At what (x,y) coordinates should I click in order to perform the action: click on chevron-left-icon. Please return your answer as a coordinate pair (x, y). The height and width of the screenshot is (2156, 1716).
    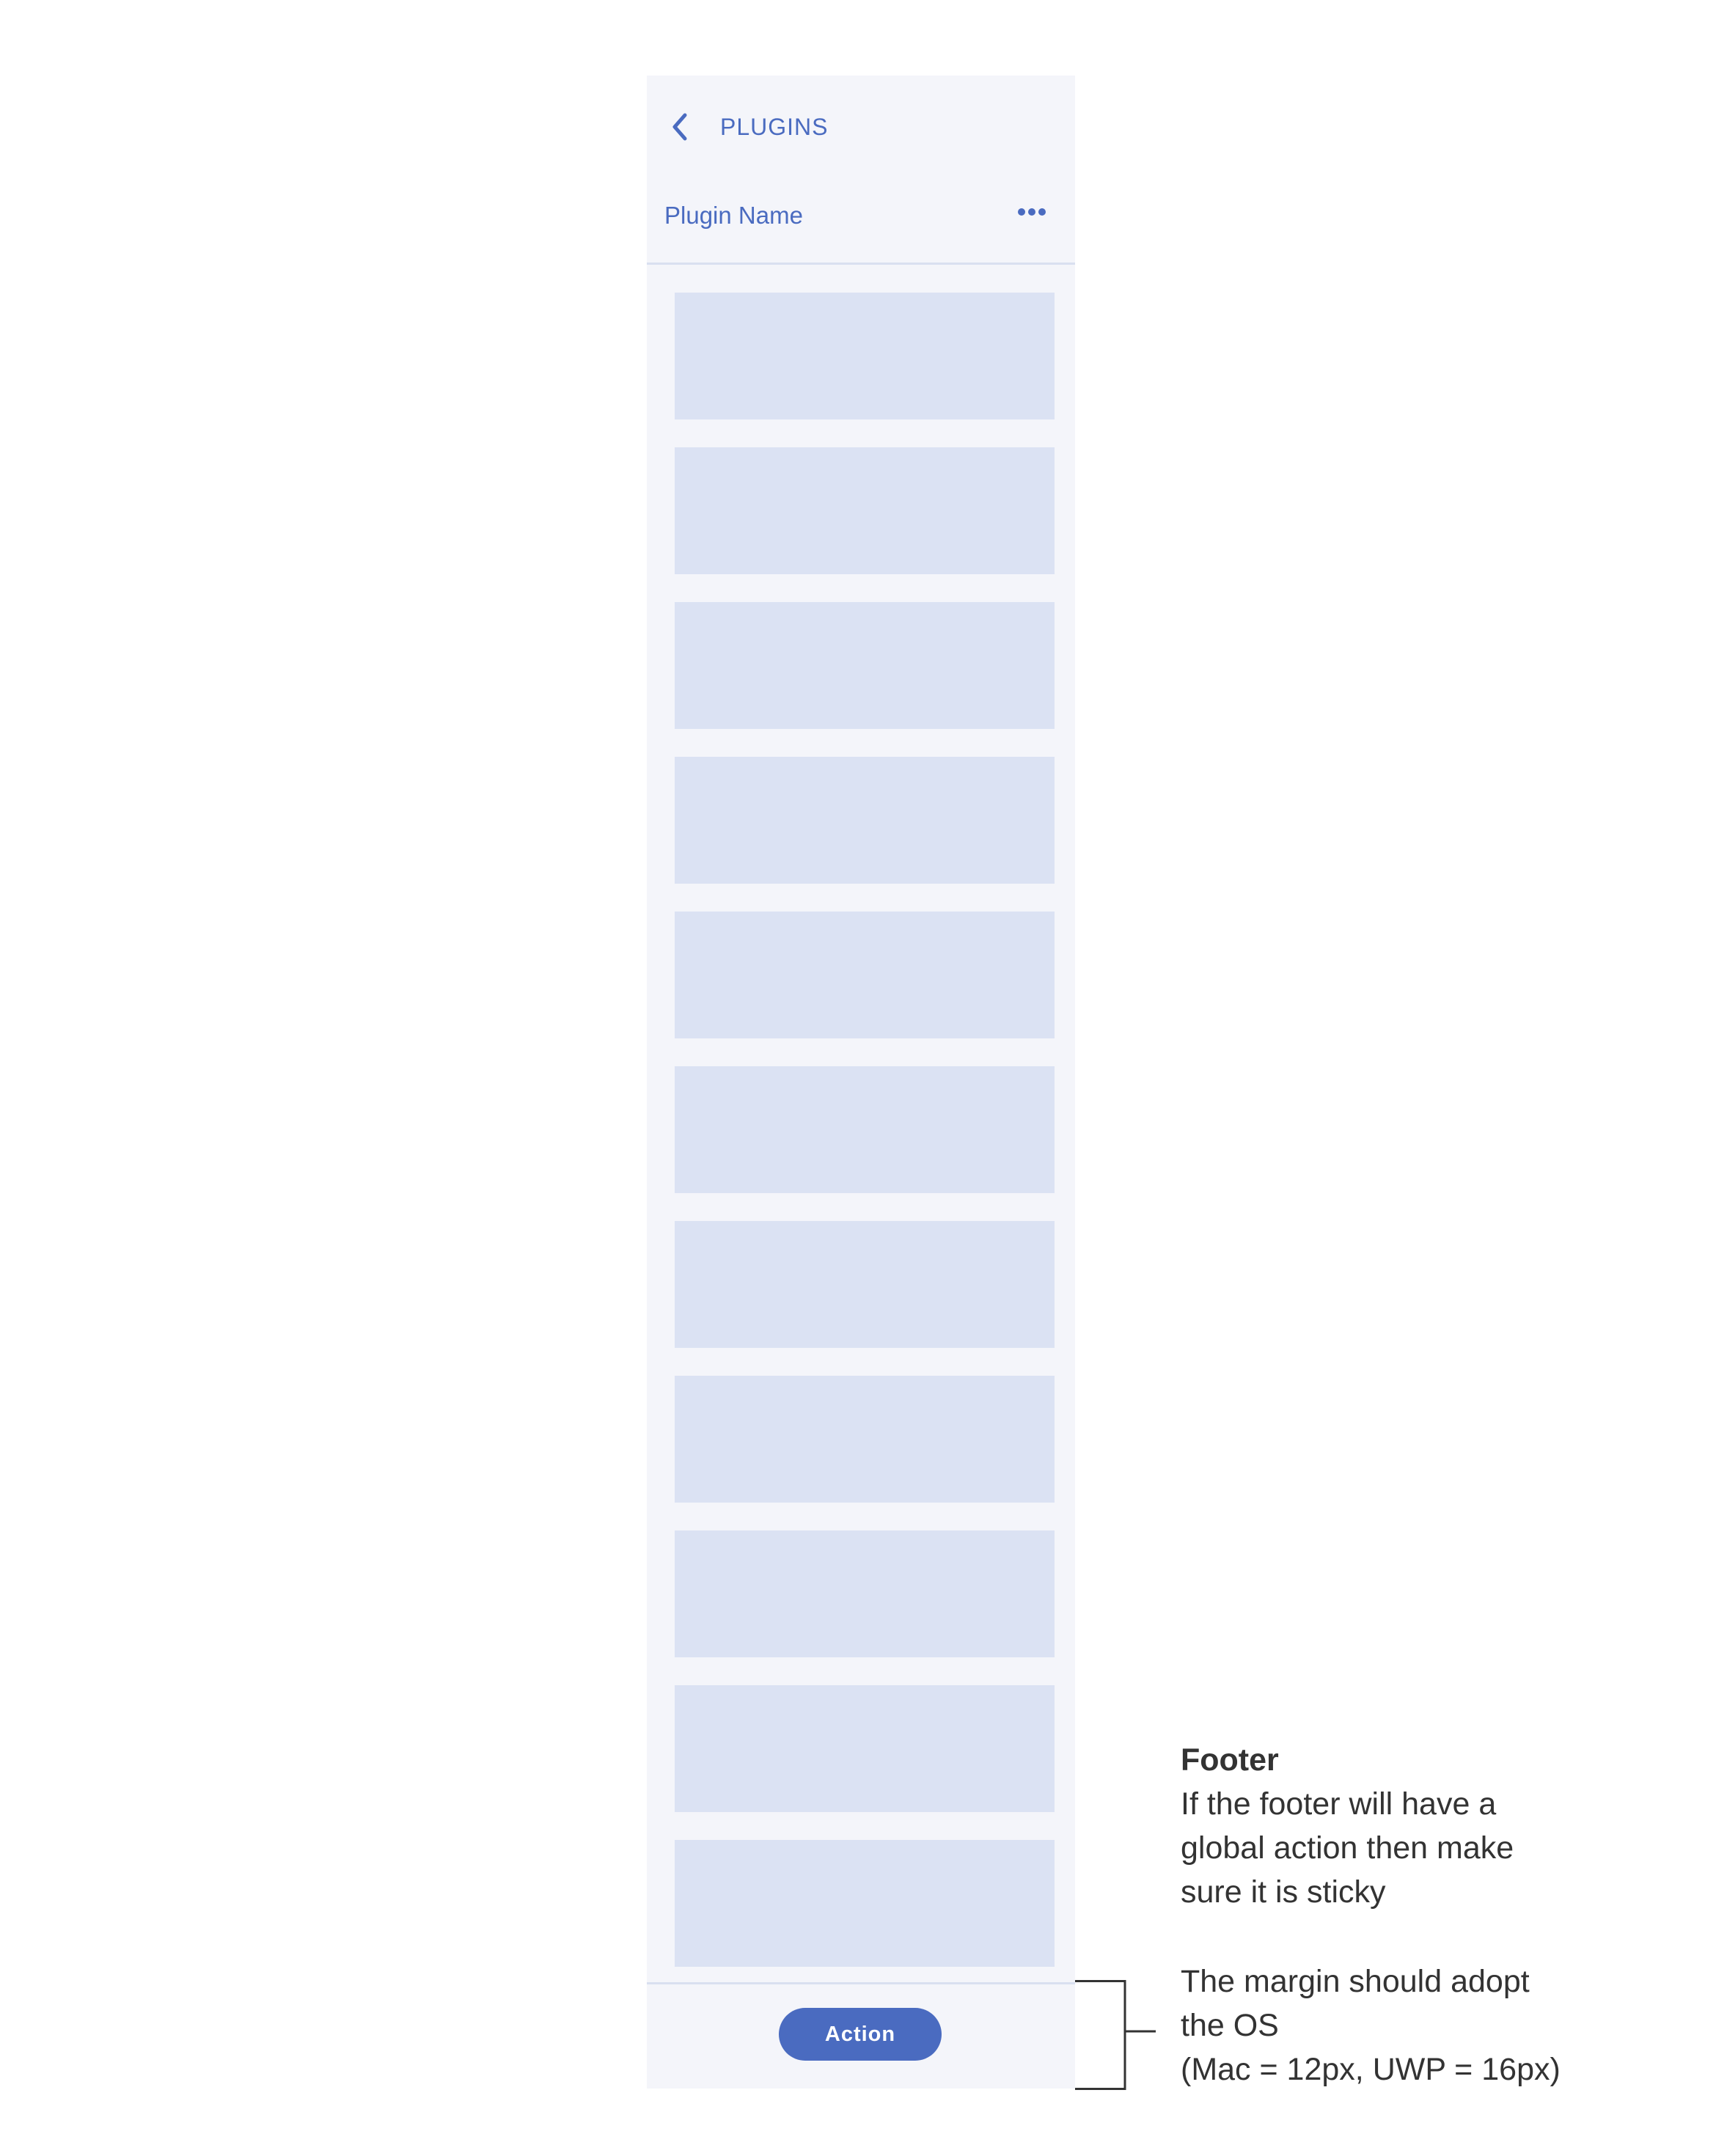
    Looking at the image, I should click on (680, 127).